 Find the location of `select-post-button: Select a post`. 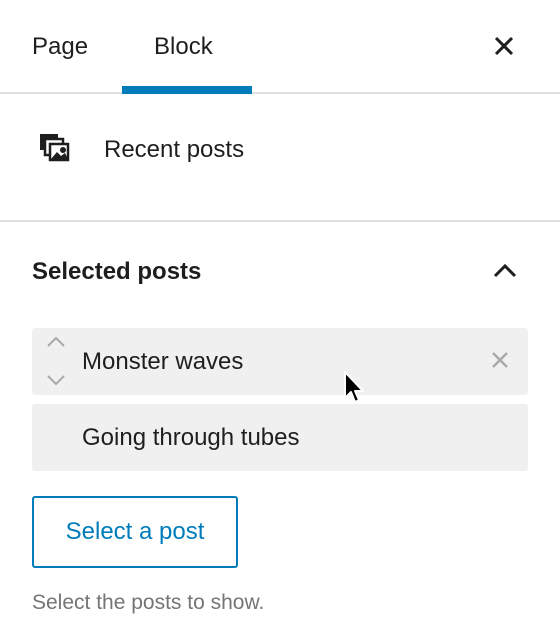

select-post-button: Select a post is located at coordinates (135, 532).